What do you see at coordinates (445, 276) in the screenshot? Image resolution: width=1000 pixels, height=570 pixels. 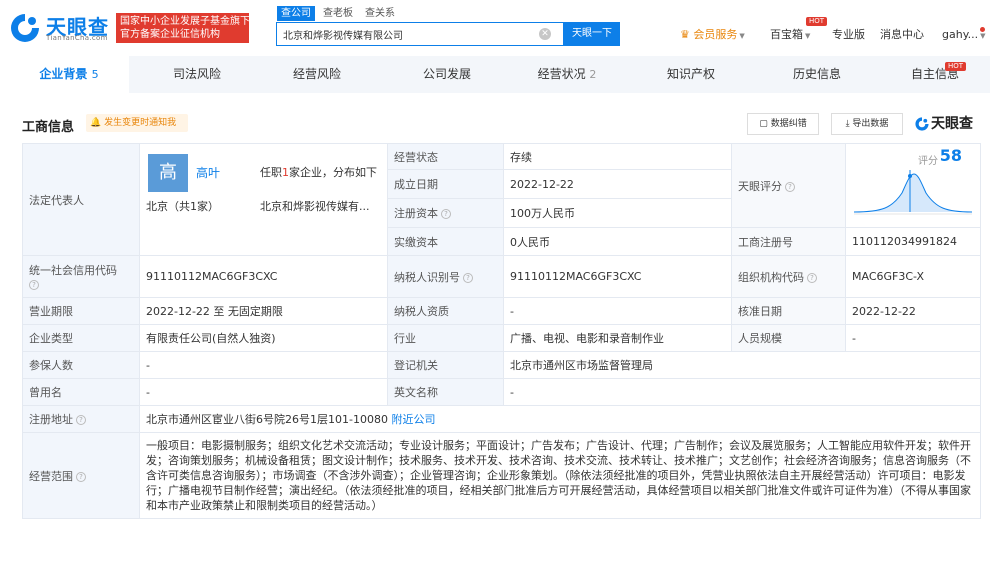 I see `tax-id-label-cell: 纳税人识别号?` at bounding box center [445, 276].